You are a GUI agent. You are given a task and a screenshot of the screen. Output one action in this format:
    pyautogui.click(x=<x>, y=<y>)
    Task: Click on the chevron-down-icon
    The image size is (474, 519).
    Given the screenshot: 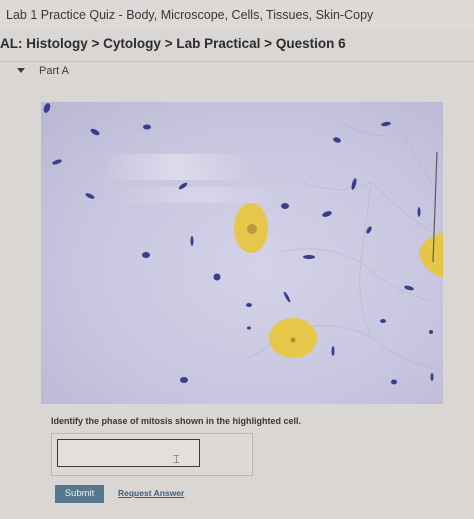 What is the action you would take?
    pyautogui.click(x=21, y=70)
    